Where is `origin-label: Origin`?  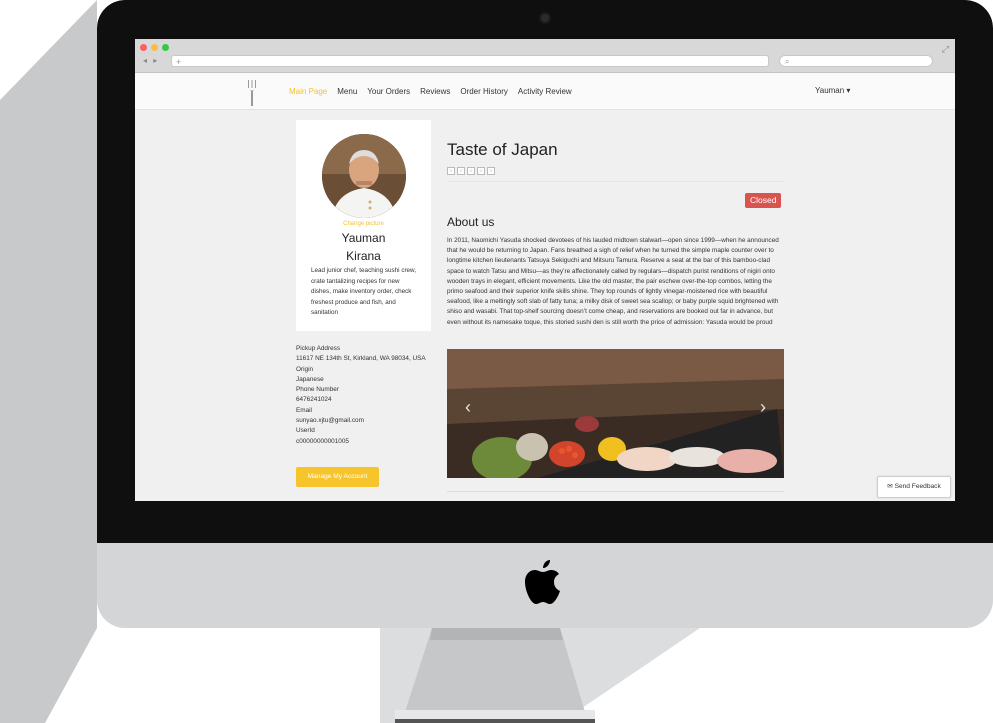 origin-label: Origin is located at coordinates (305, 369).